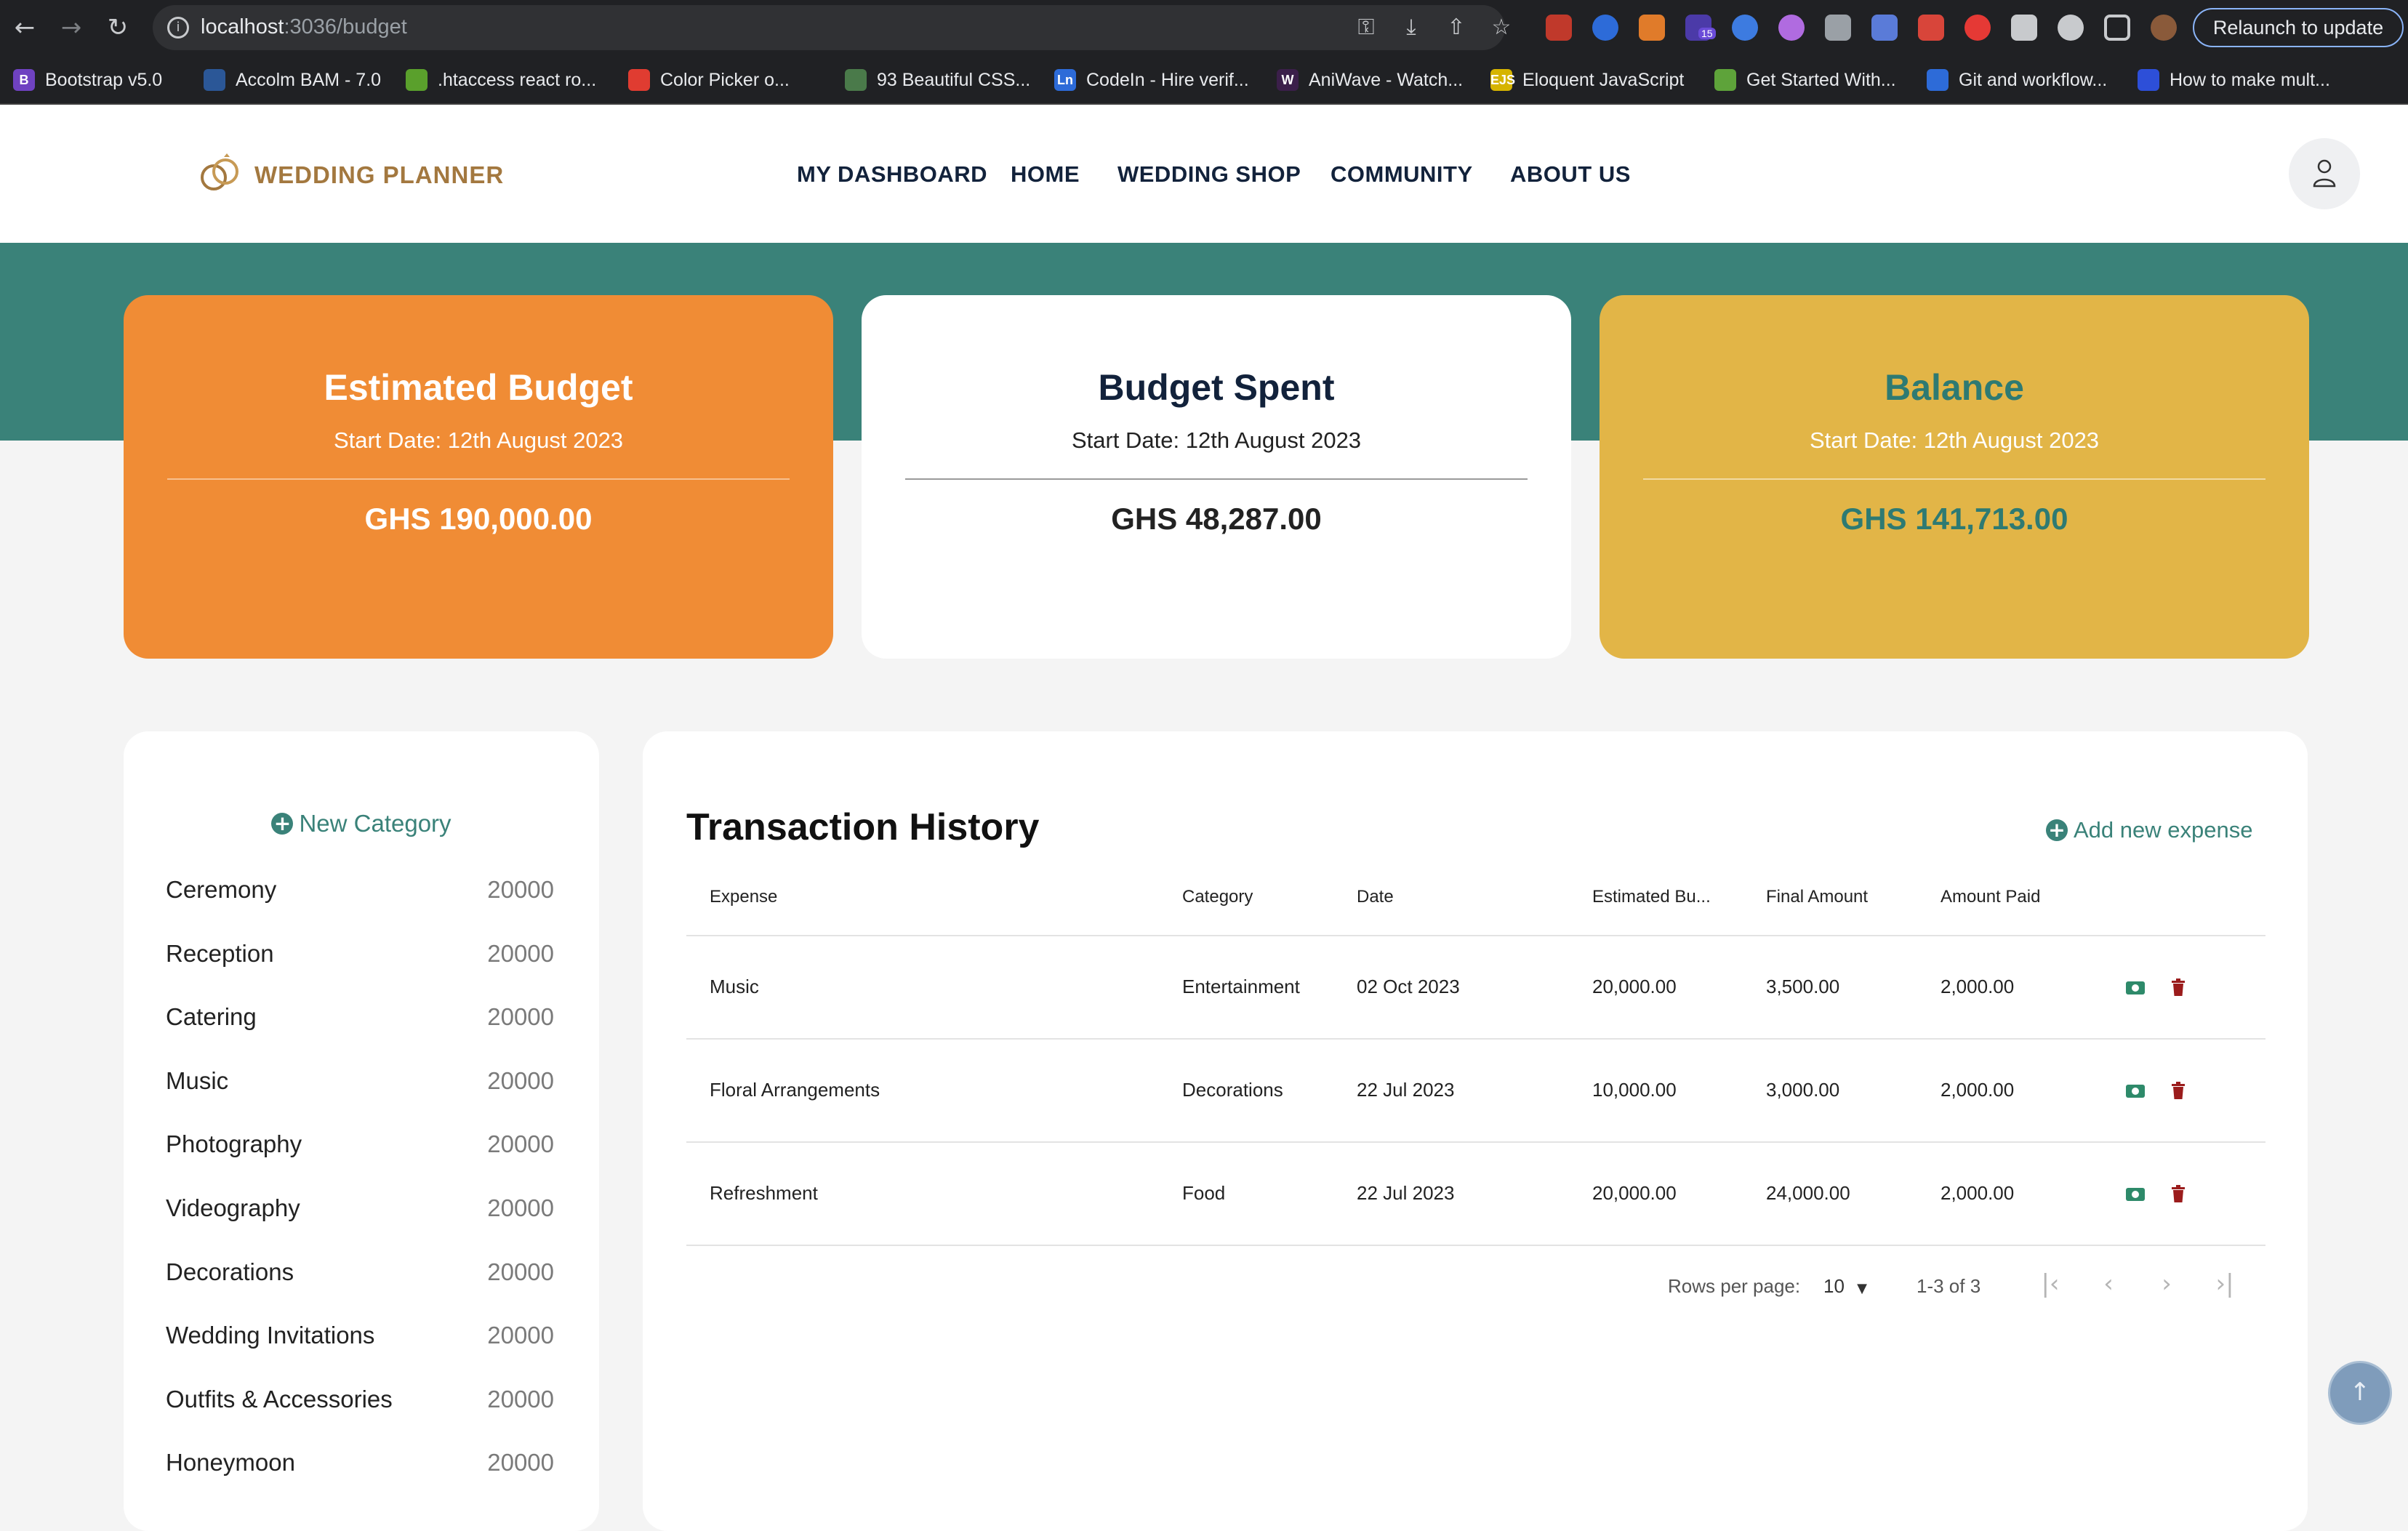  Describe the element at coordinates (1402, 174) in the screenshot. I see `nav-community: COMMUNITY` at that location.